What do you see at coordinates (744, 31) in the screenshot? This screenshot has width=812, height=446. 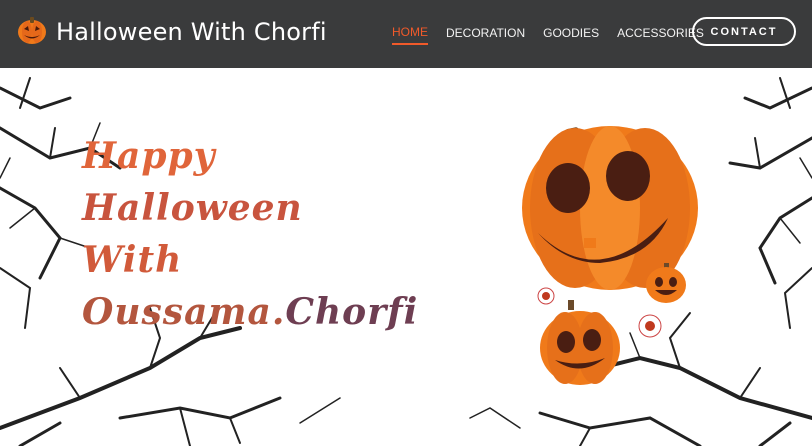 I see `contact-button: CONTACT` at bounding box center [744, 31].